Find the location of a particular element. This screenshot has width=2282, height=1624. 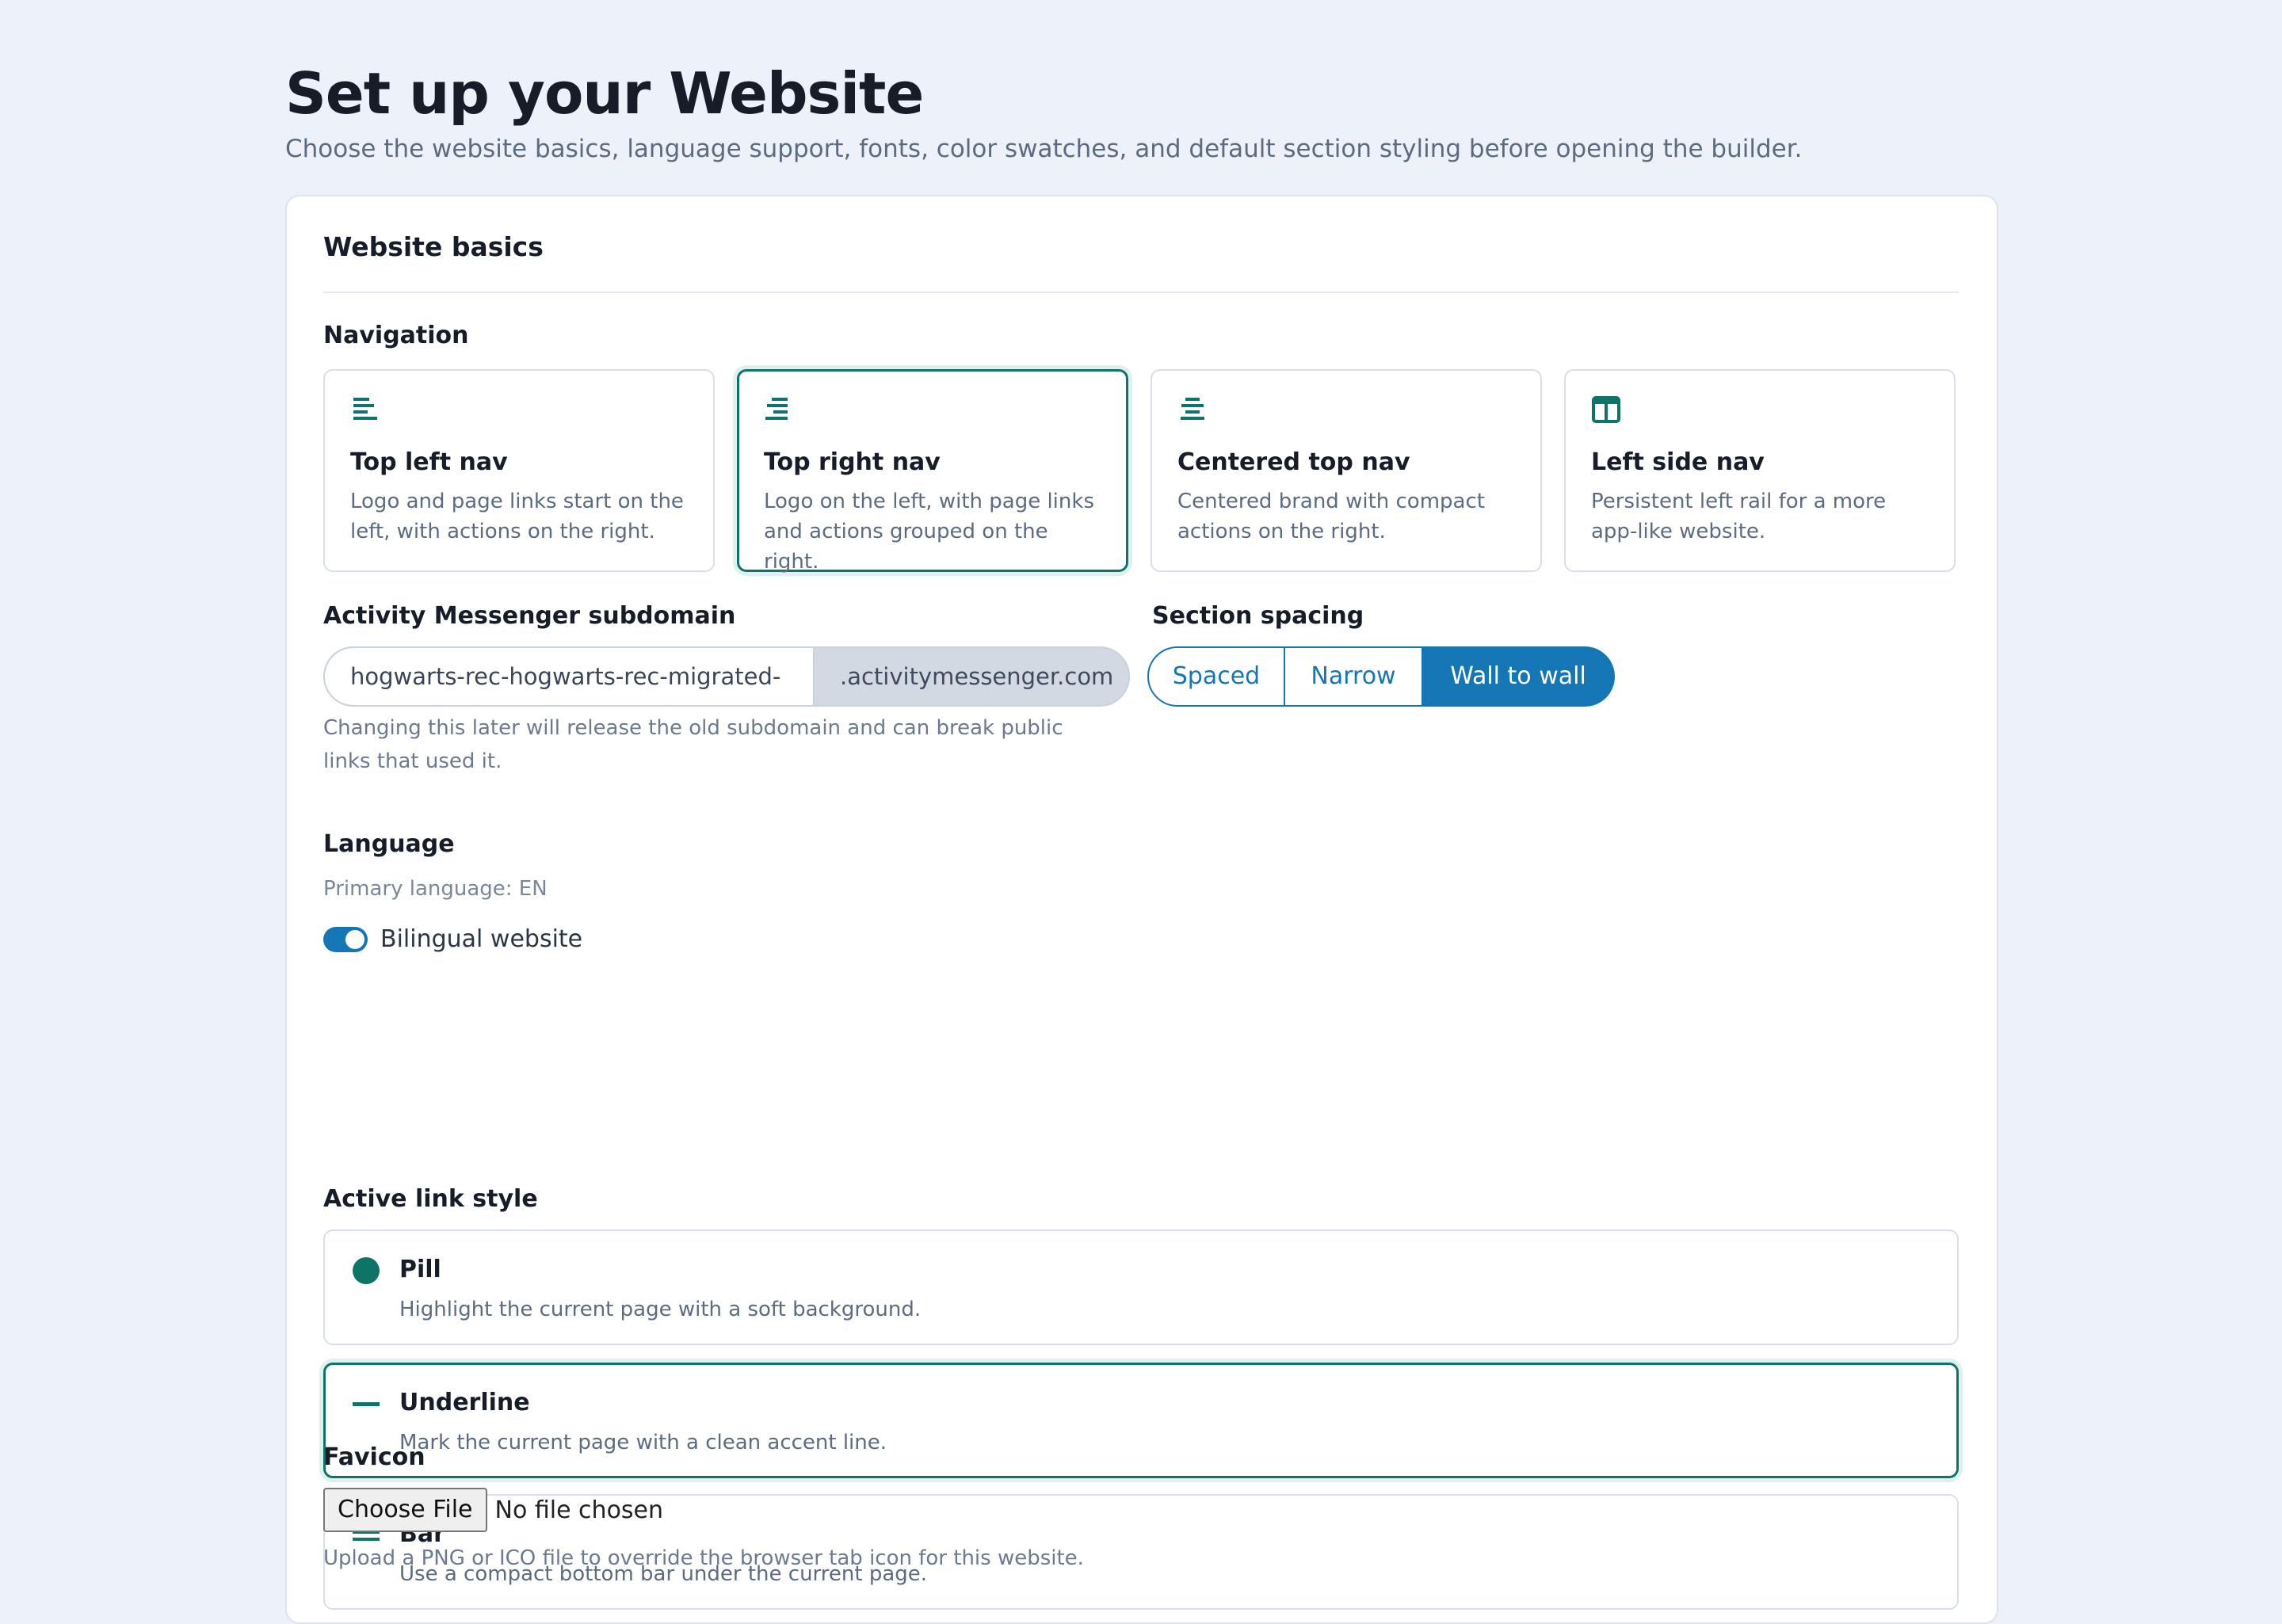

favicon-upload: Choose File No file chosen is located at coordinates (493, 1510).